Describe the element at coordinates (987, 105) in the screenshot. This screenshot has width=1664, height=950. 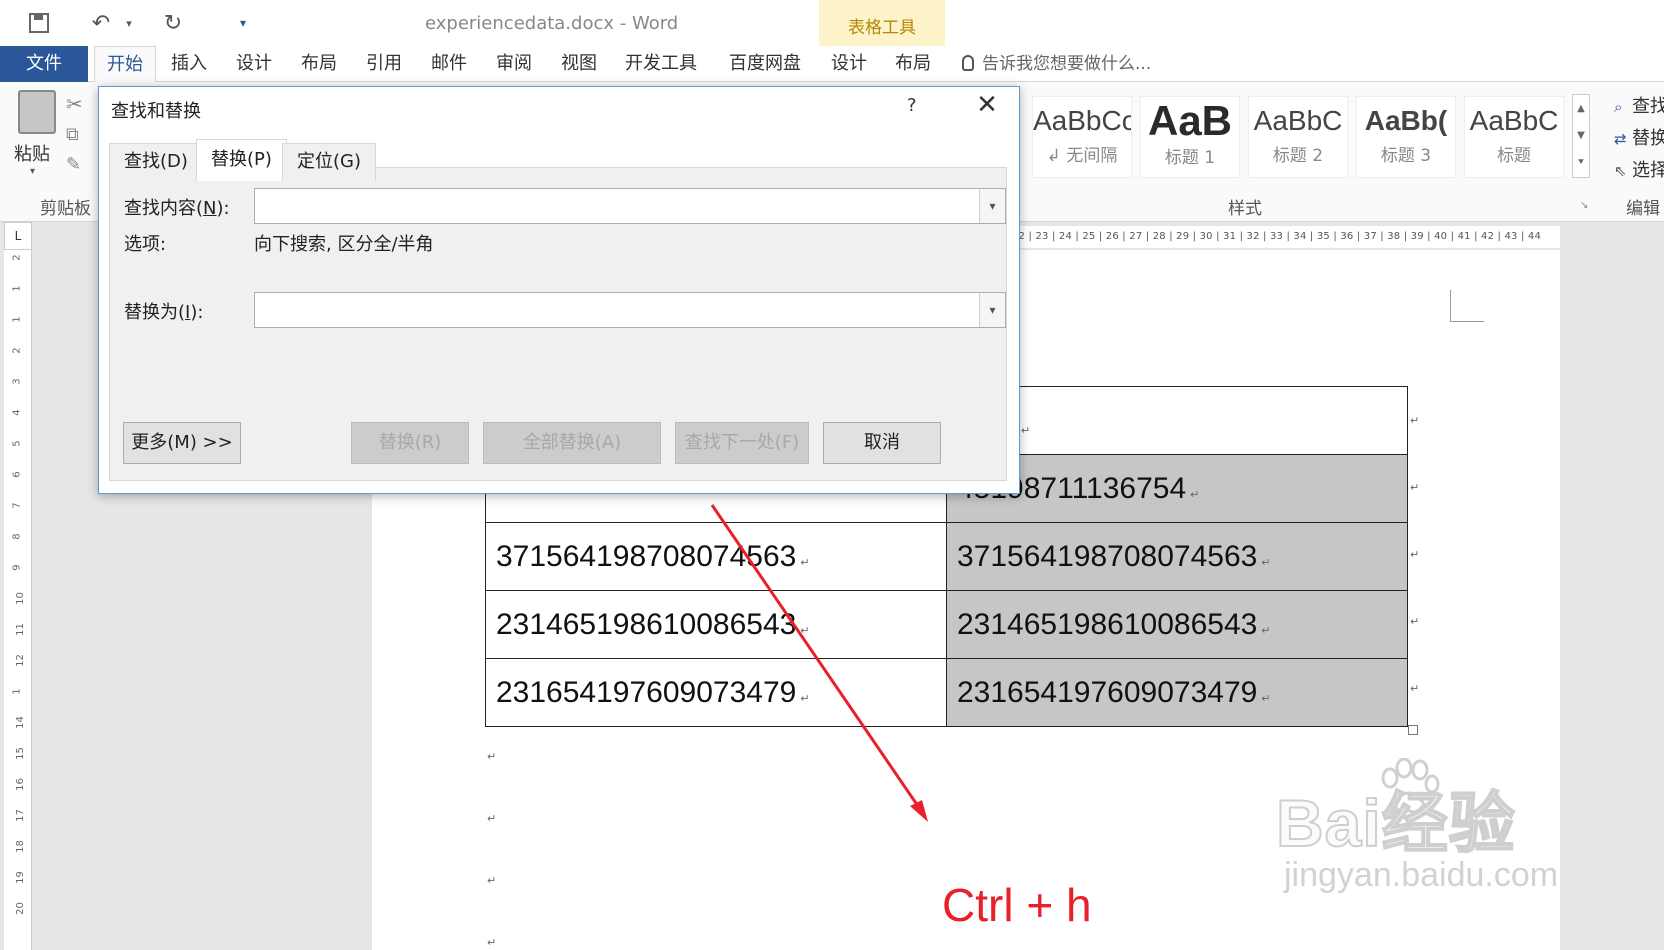
I see `close-icon: ✕` at that location.